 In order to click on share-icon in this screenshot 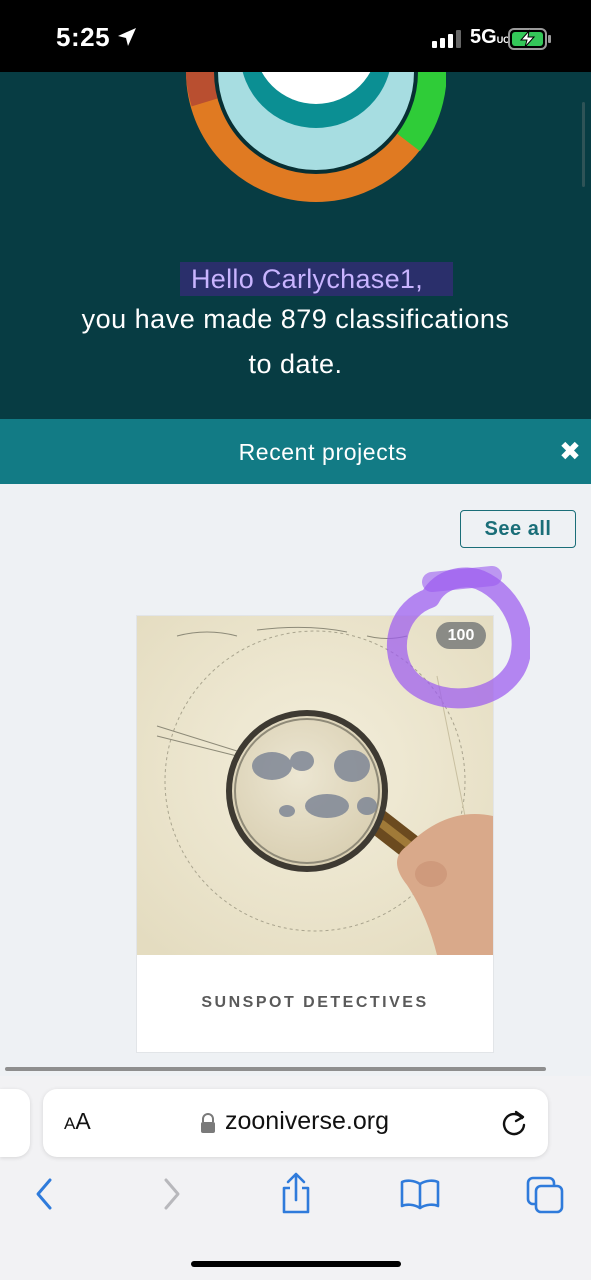, I will do `click(296, 1193)`.